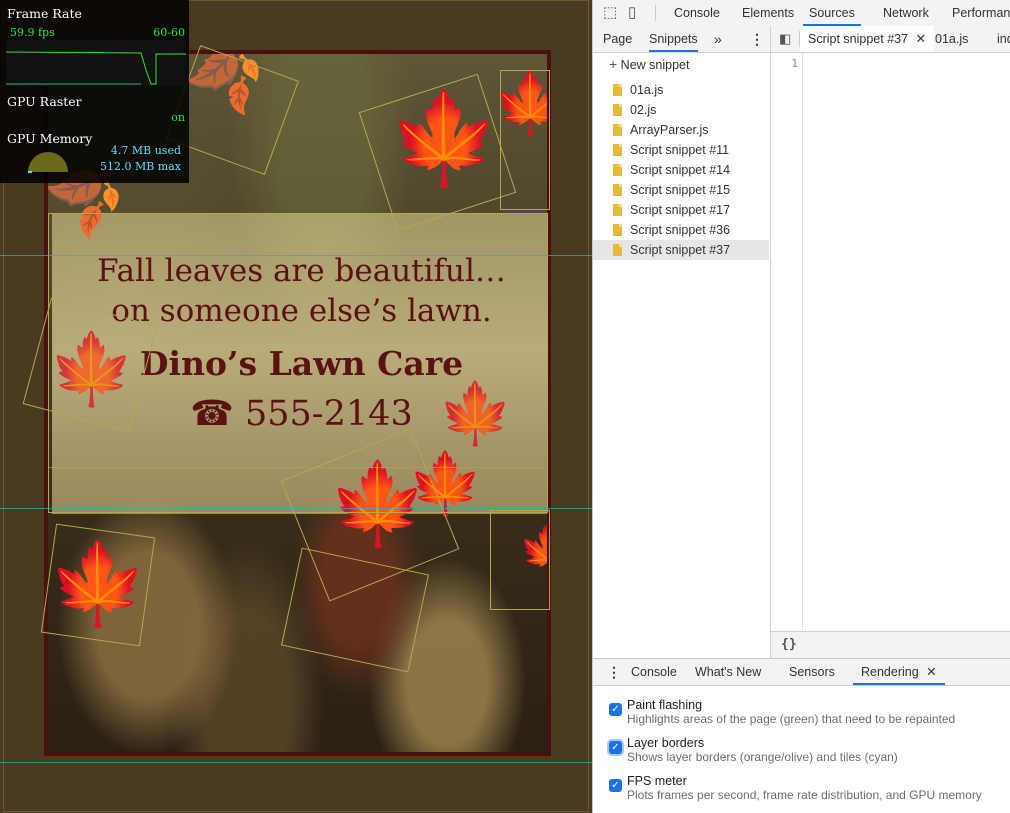 This screenshot has height=813, width=1010. I want to click on snippet-name: 01a.js, so click(647, 90).